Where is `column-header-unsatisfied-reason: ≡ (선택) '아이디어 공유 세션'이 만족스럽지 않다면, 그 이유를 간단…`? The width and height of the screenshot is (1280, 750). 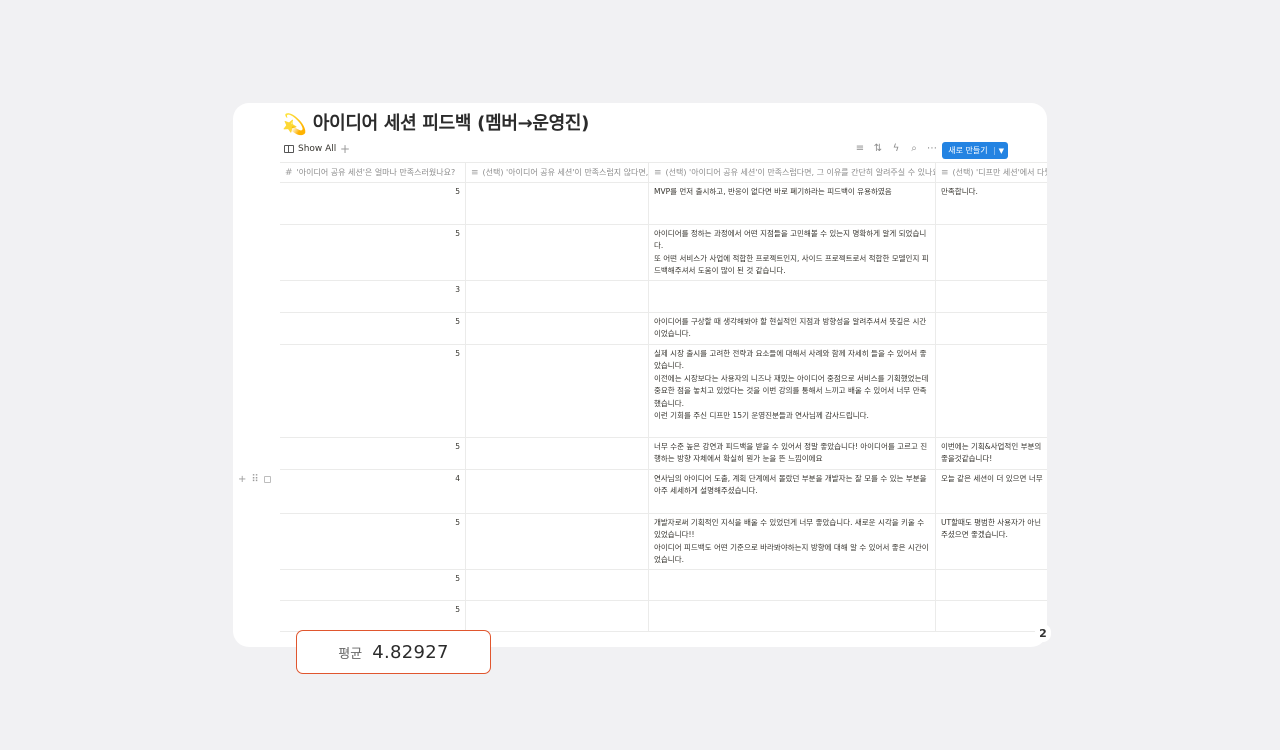 column-header-unsatisfied-reason: ≡ (선택) '아이디어 공유 세션'이 만족스럽지 않다면, 그 이유를 간단… is located at coordinates (557, 172).